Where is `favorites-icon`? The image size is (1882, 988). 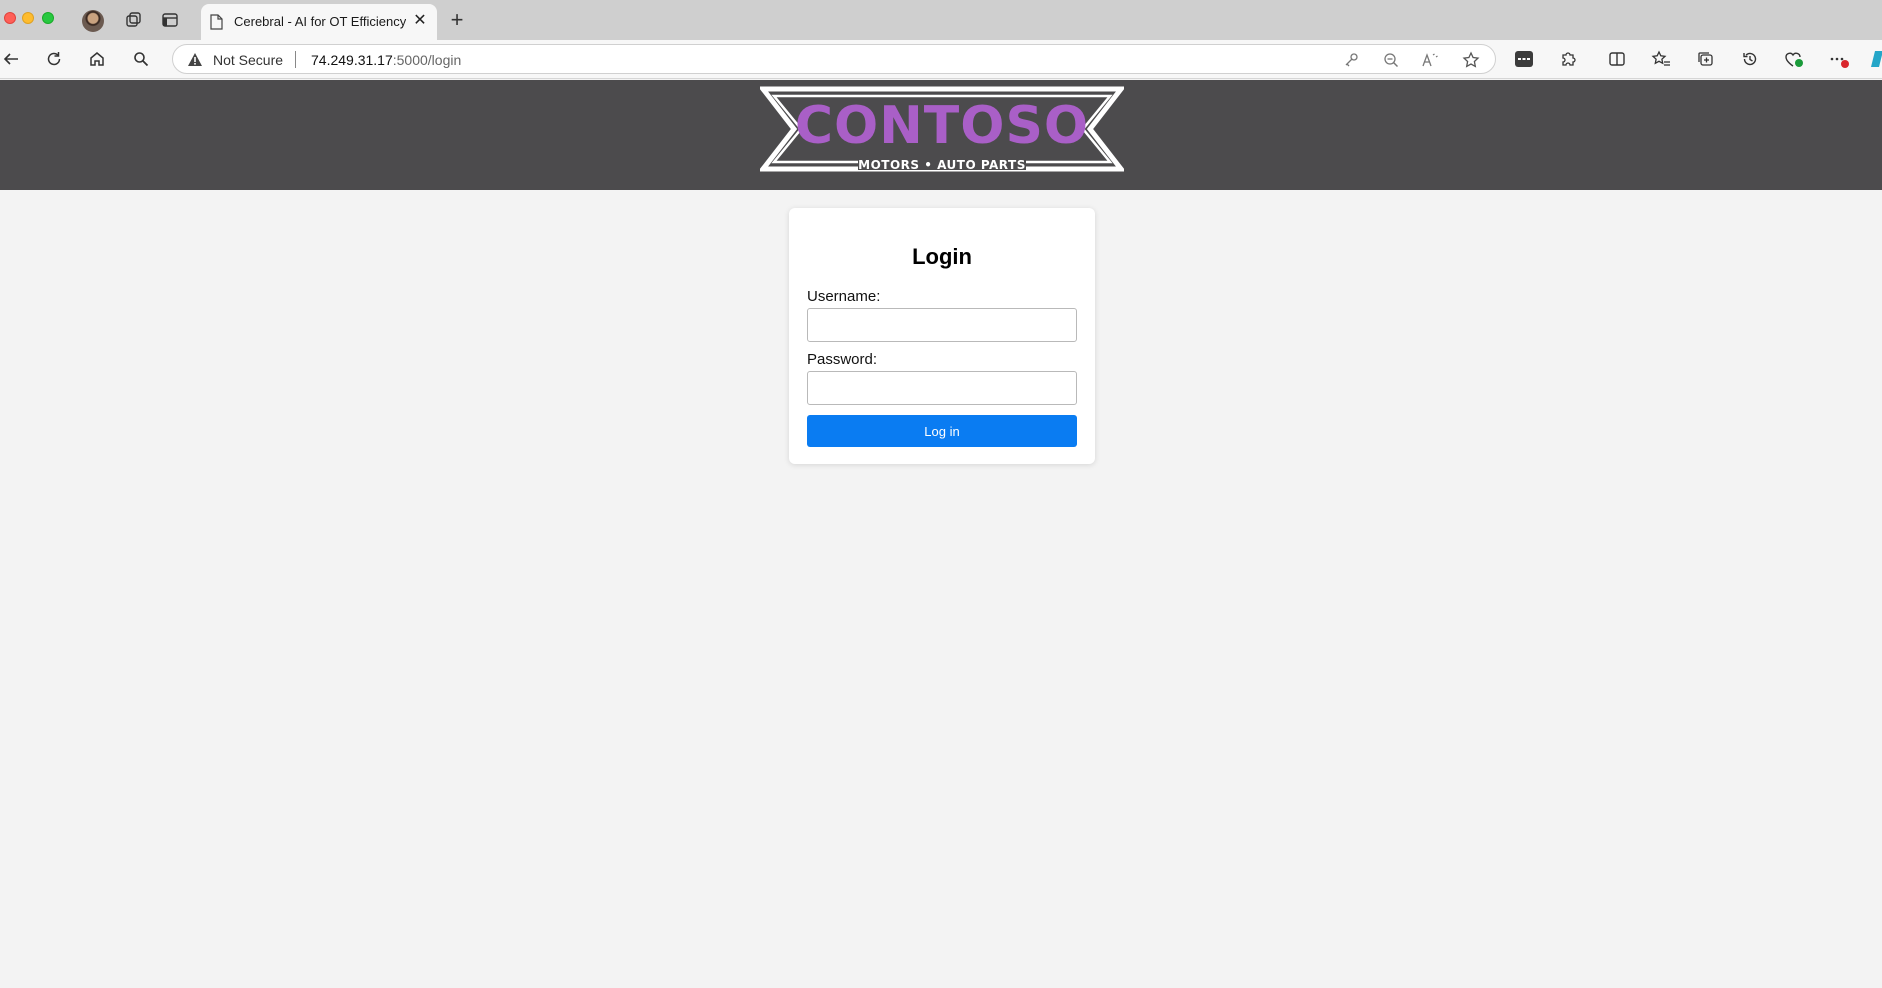
favorites-icon is located at coordinates (1661, 59).